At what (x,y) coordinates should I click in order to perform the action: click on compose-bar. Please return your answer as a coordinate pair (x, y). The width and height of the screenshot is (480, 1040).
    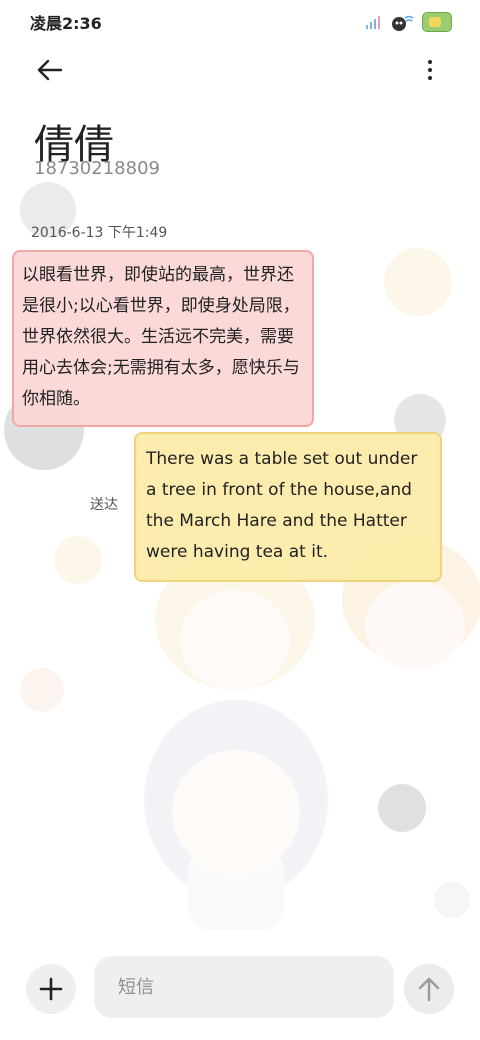
    Looking at the image, I should click on (240, 990).